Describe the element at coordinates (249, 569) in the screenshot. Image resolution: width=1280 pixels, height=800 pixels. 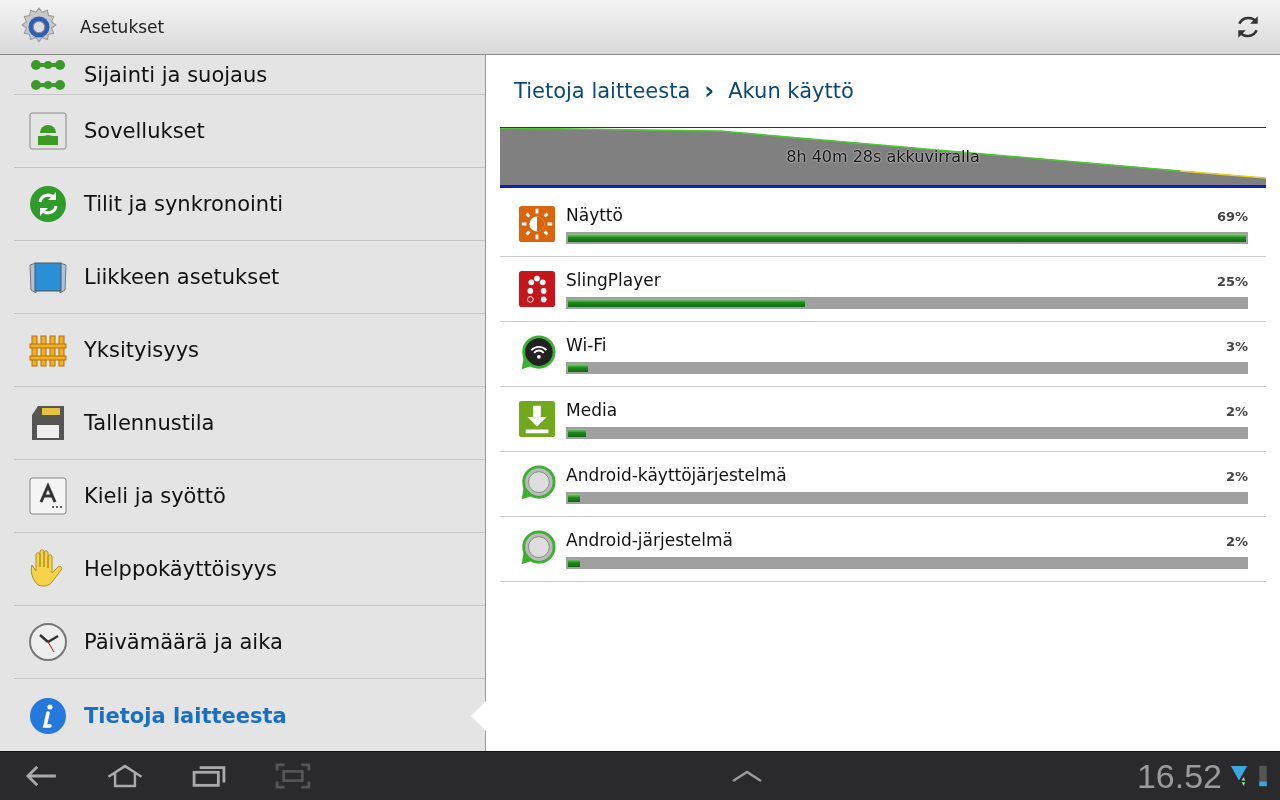
I see `sidebar-item: Helppokäyttöisyys` at that location.